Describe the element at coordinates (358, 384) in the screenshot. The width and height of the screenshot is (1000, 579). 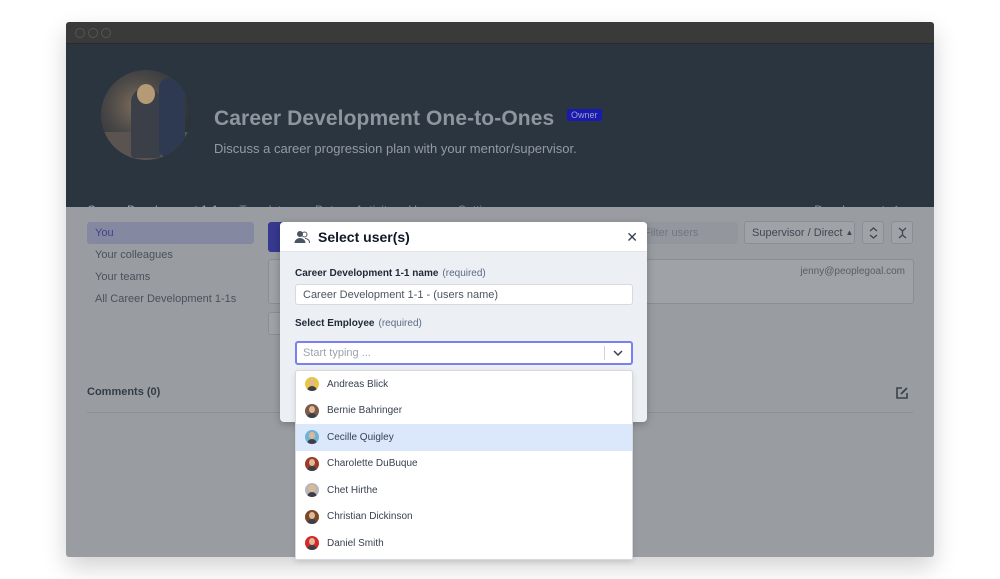
I see `option-label: Andreas Blick` at that location.